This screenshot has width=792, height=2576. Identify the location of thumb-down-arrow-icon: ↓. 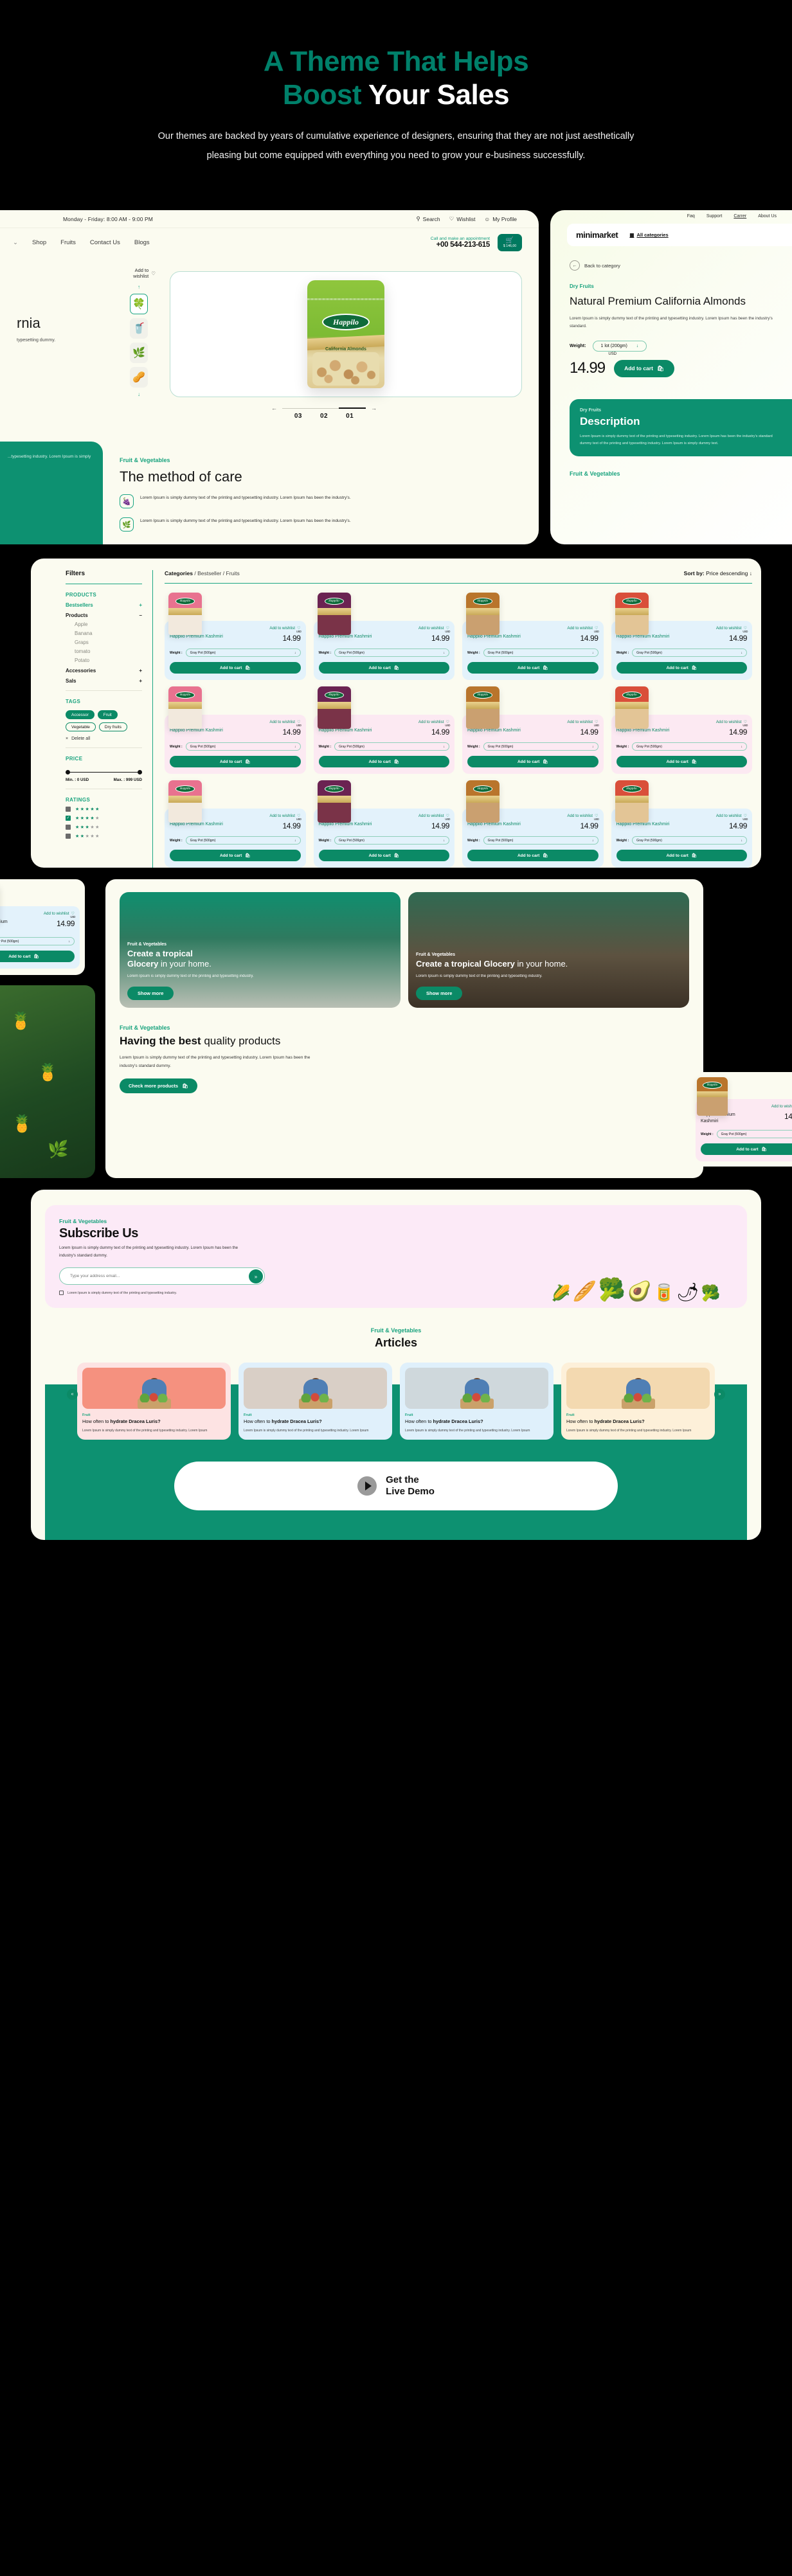
(139, 394).